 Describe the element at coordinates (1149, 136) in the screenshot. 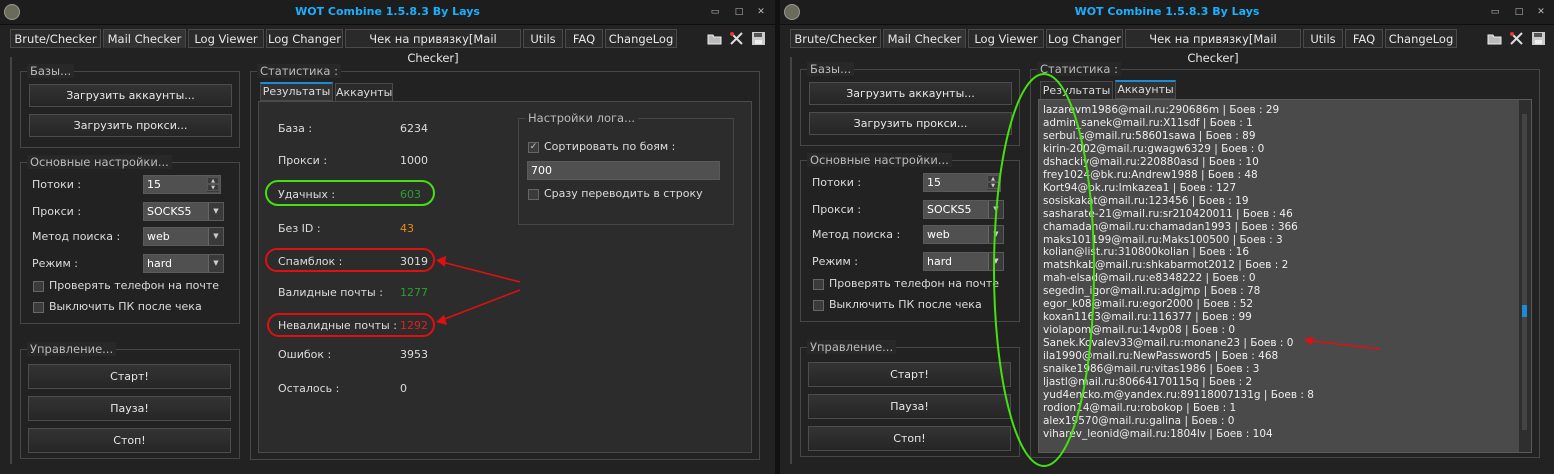

I see `account-row: serbul.s@mail.ru:58601sawa | Боев : 89` at that location.